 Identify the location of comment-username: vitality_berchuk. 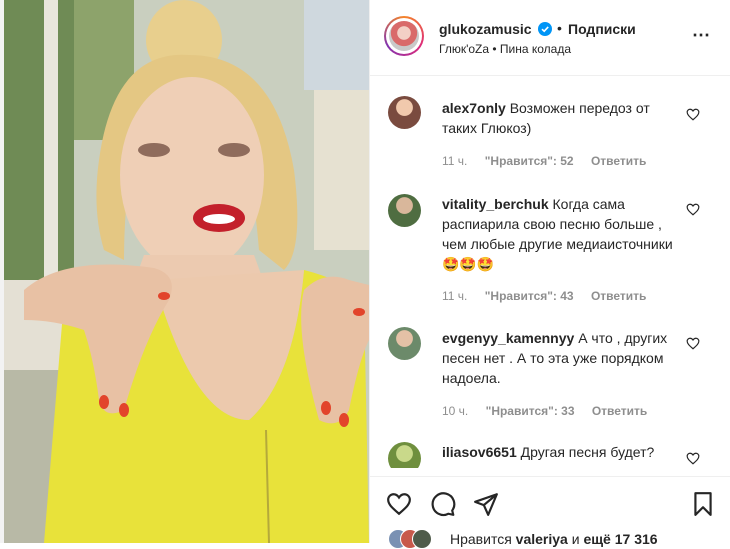
(495, 204).